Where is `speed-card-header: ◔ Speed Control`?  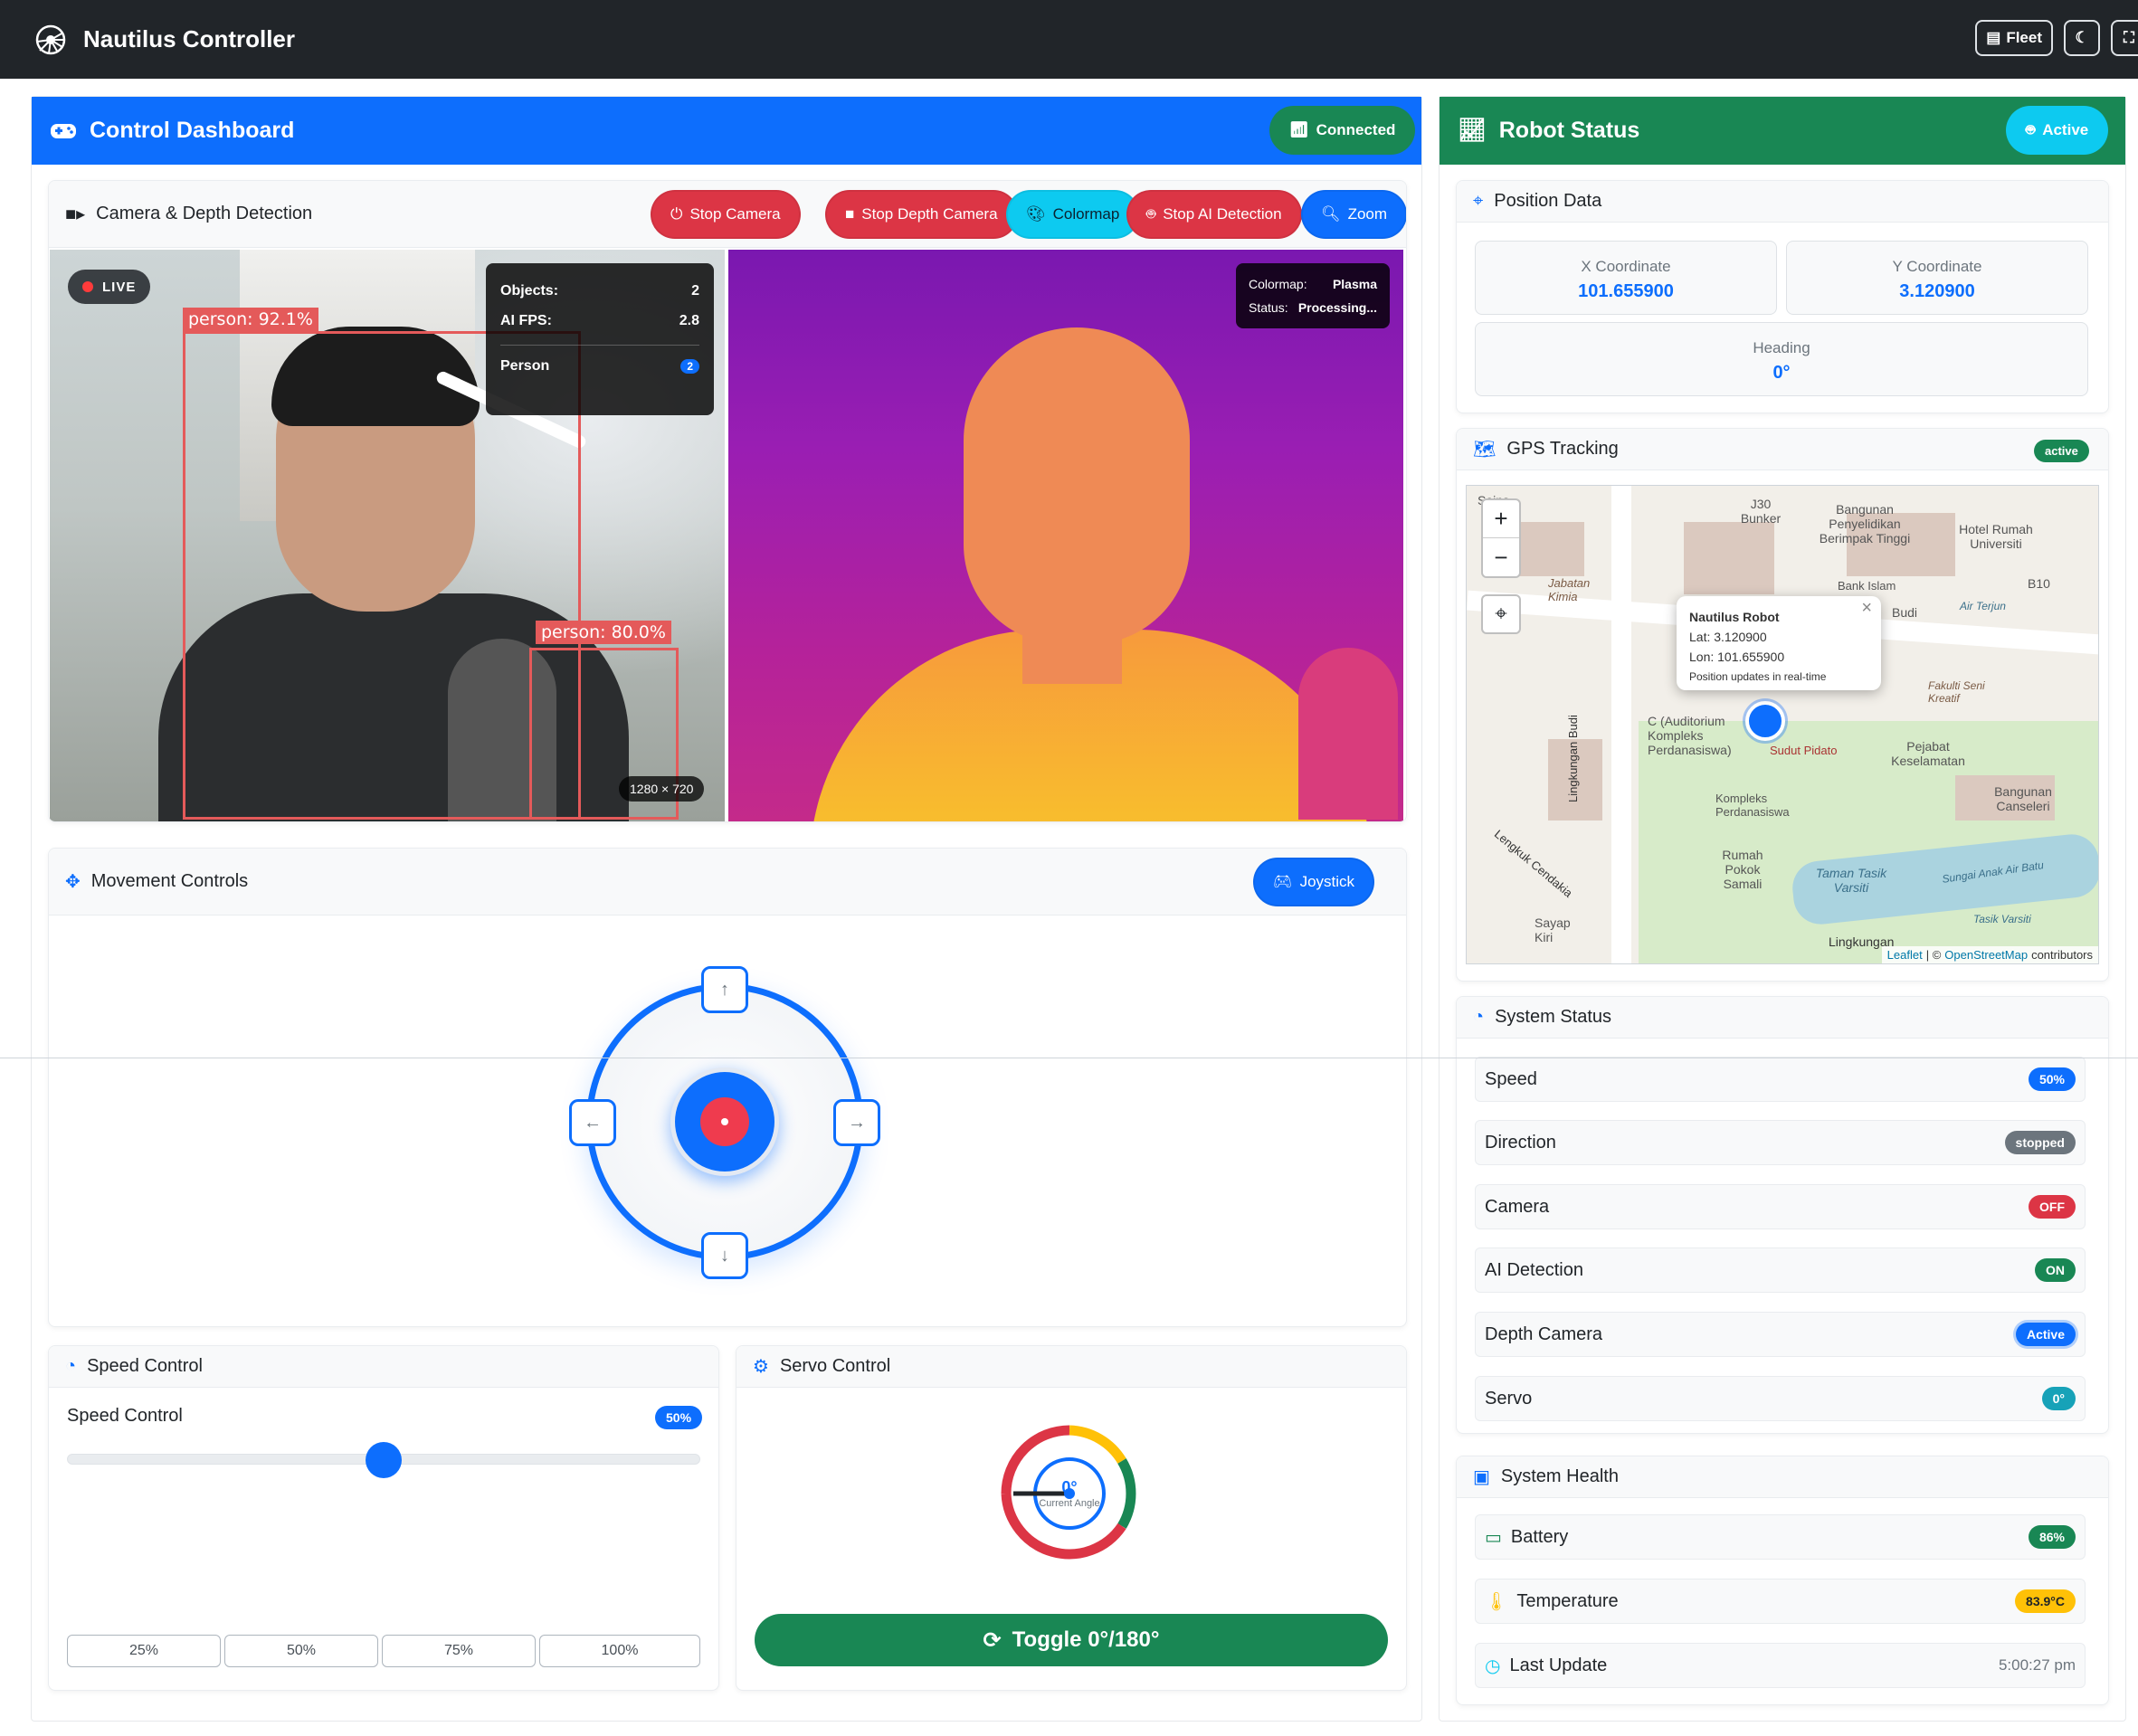
speed-card-header: ◔ Speed Control is located at coordinates (384, 1367).